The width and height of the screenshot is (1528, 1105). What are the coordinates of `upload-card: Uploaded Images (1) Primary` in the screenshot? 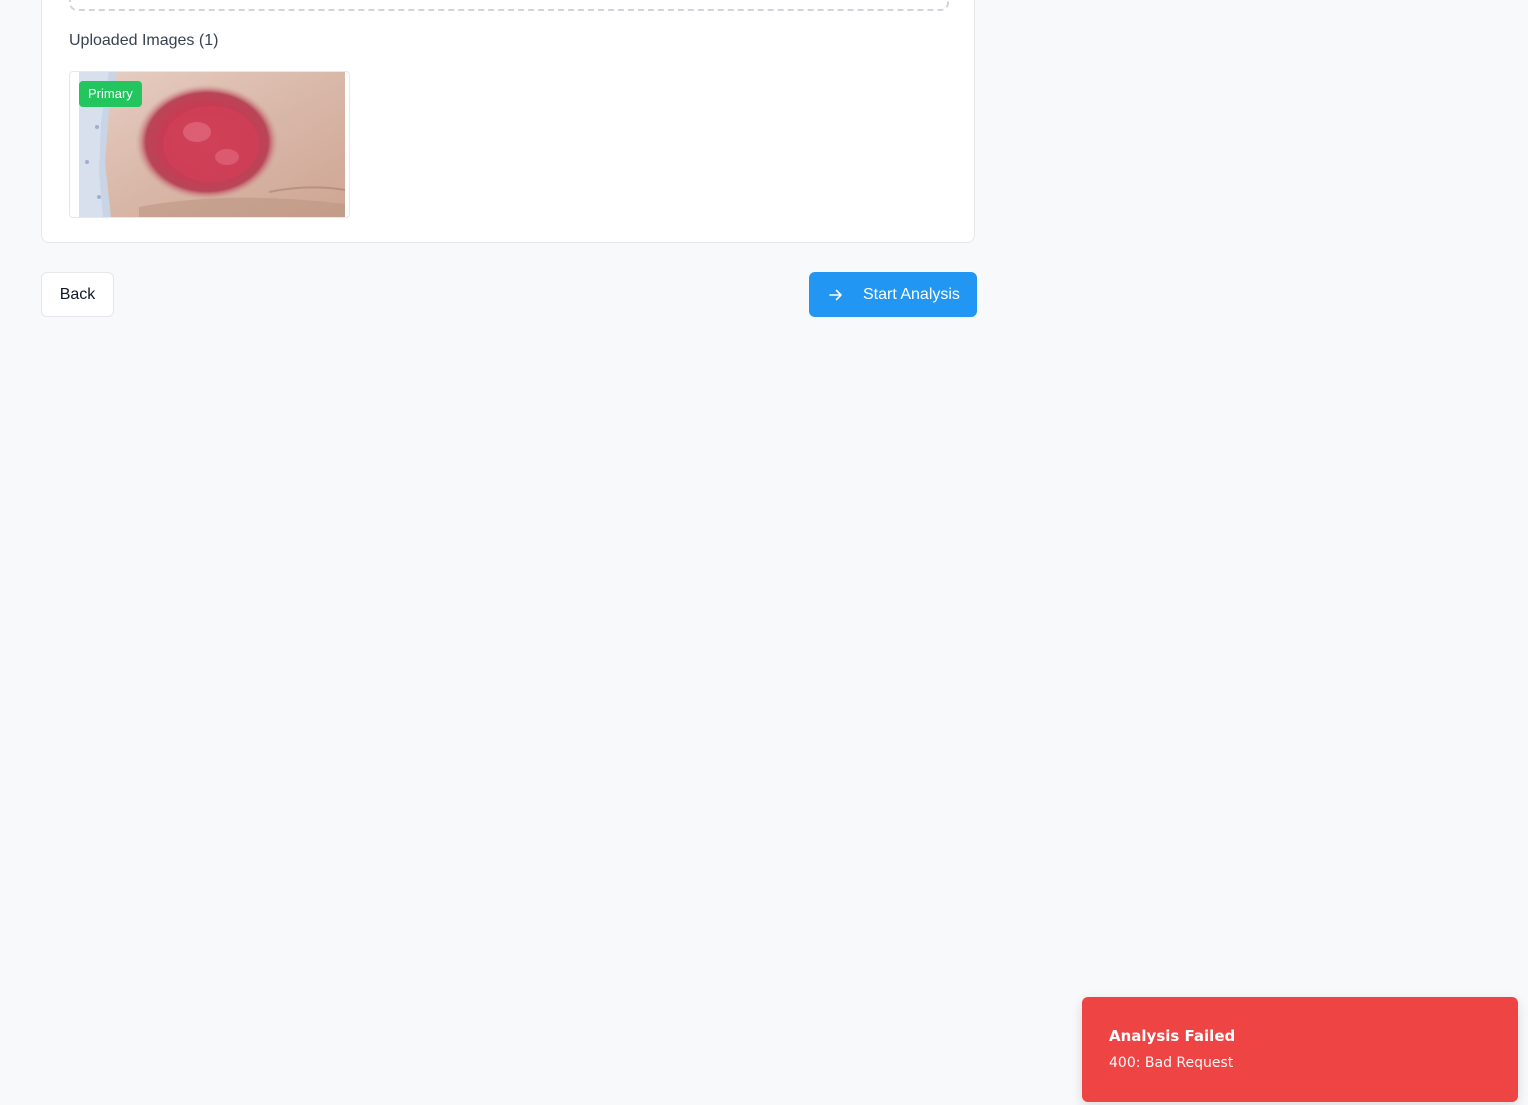 It's located at (508, 121).